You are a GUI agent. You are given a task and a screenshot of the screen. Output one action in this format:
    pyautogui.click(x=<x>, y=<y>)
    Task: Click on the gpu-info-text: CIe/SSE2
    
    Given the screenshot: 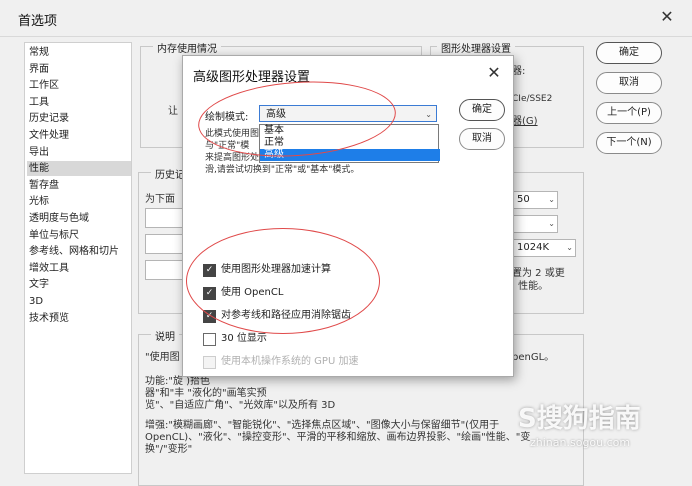 What is the action you would take?
    pyautogui.click(x=532, y=99)
    